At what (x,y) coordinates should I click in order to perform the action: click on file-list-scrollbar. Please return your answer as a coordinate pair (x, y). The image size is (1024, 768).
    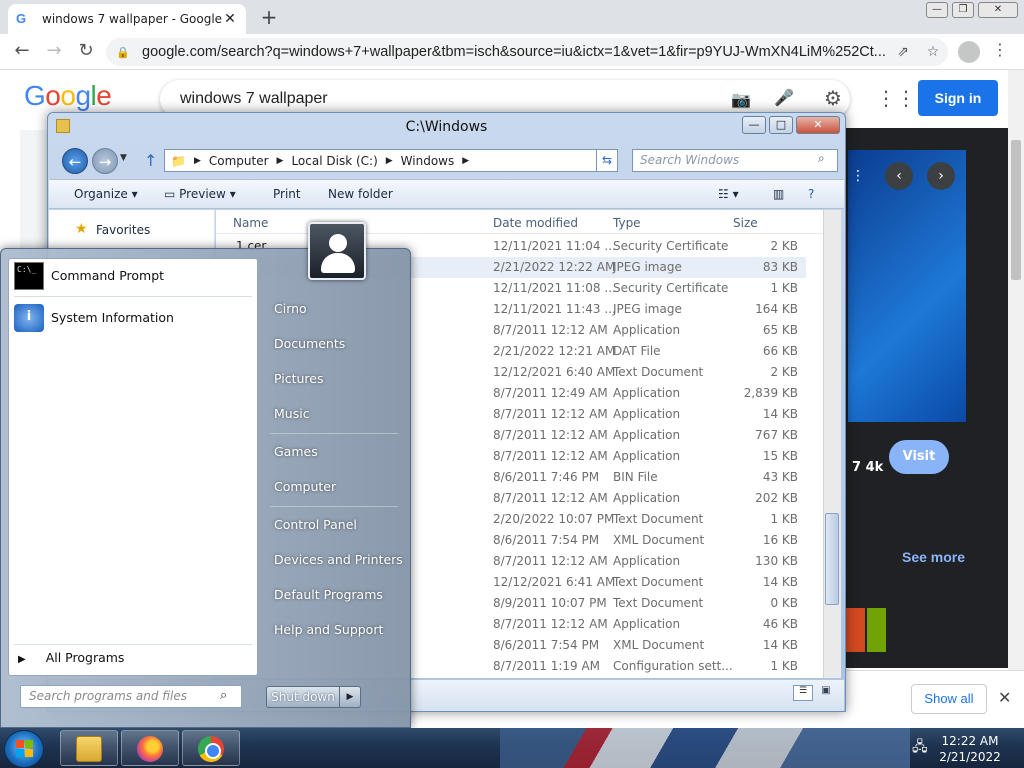
    Looking at the image, I should click on (832, 444).